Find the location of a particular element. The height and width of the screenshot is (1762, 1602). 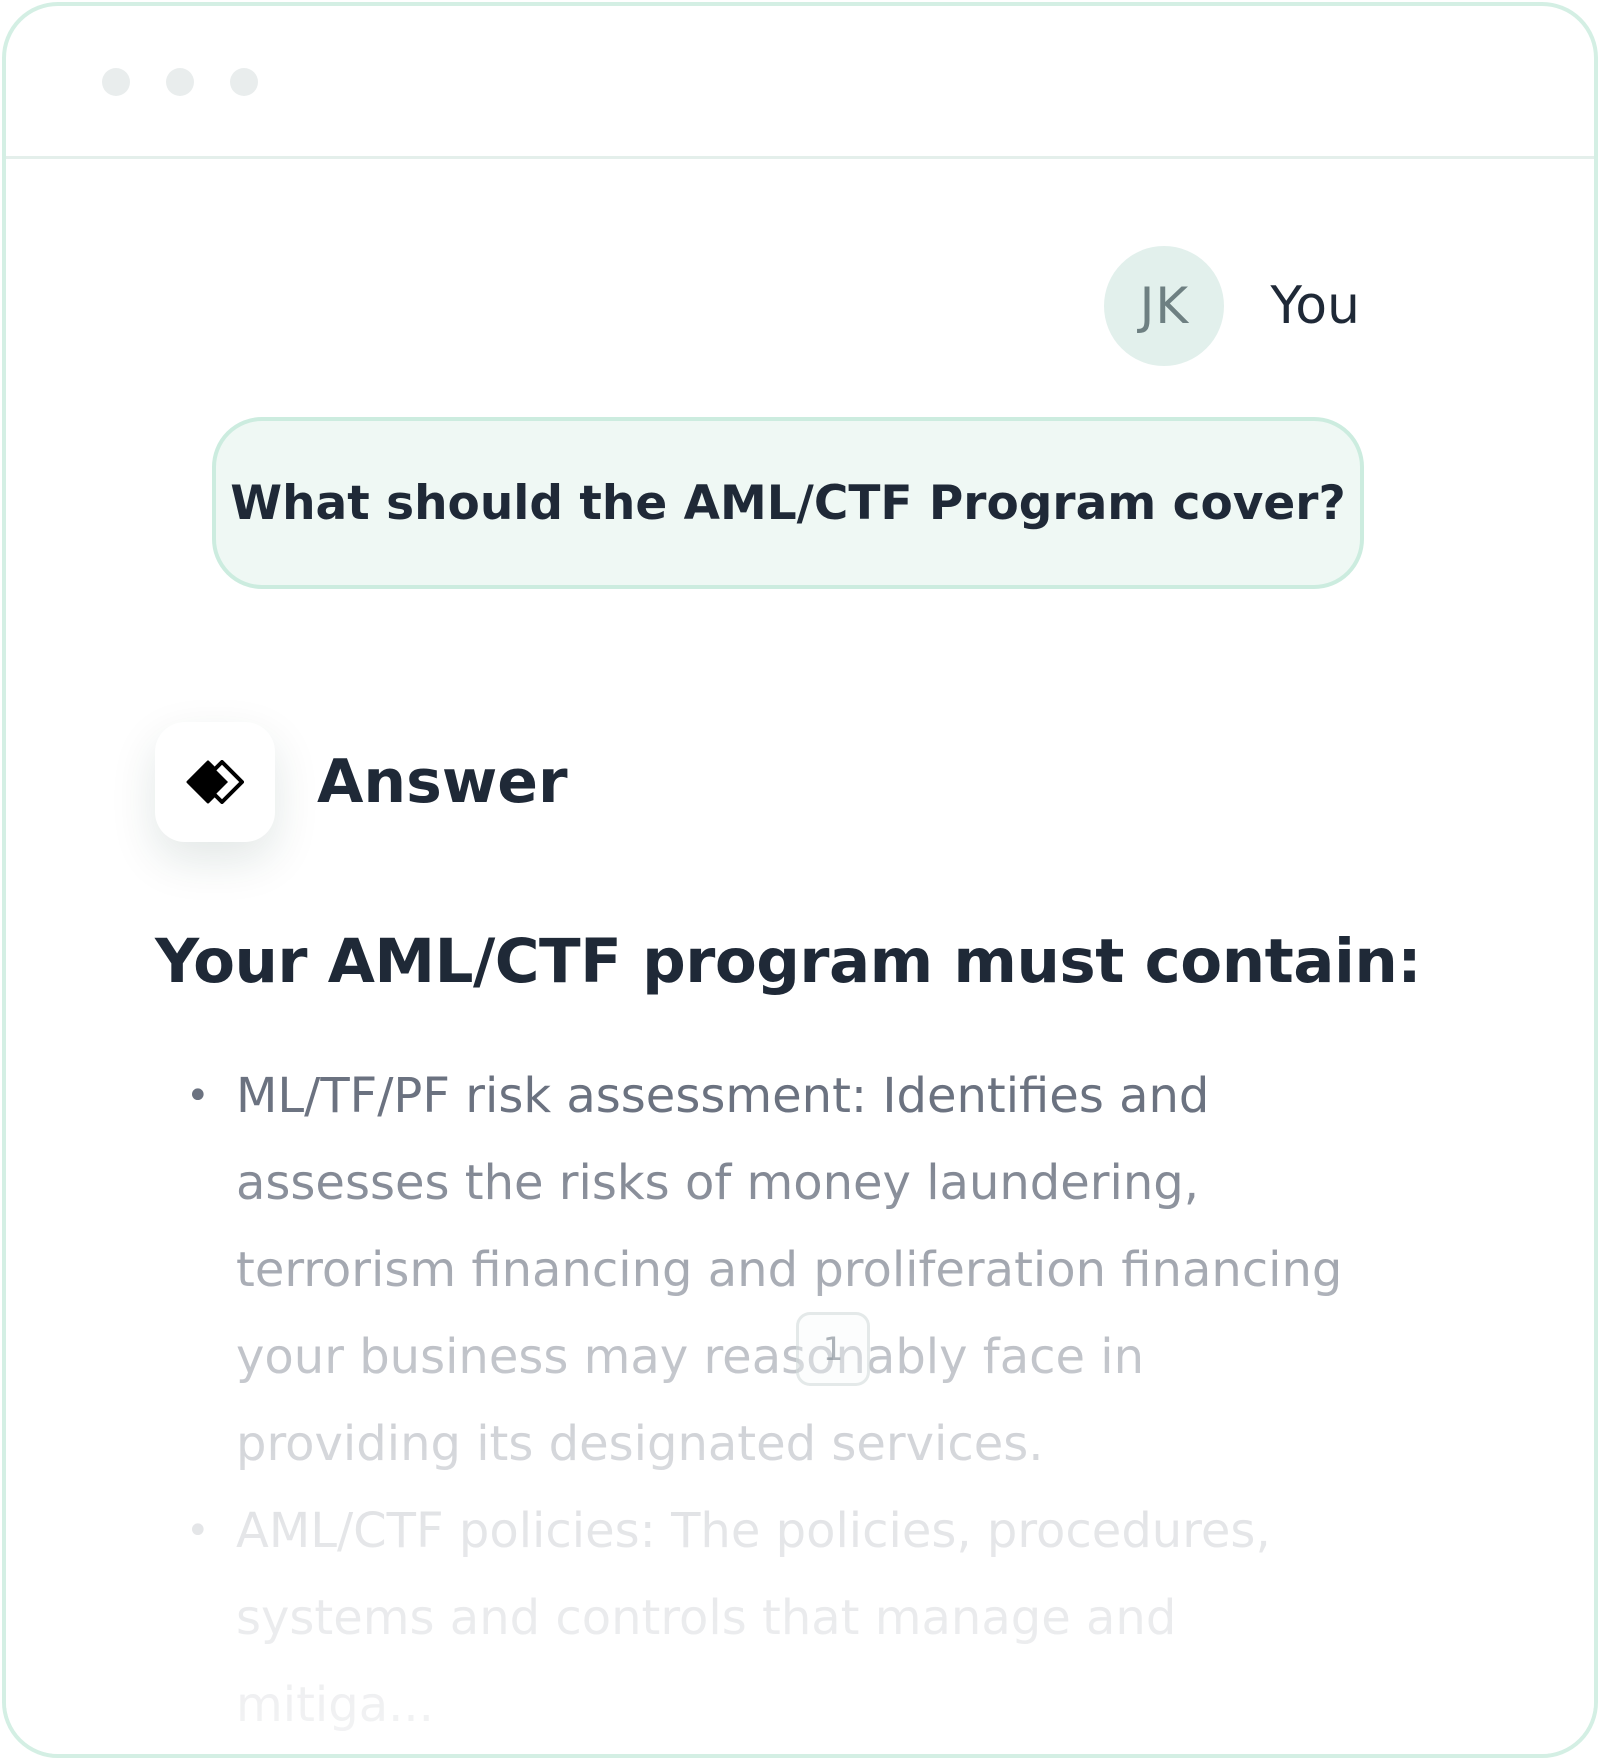

user-question-bubble: What should the AML/CTF Program cover? is located at coordinates (788, 503).